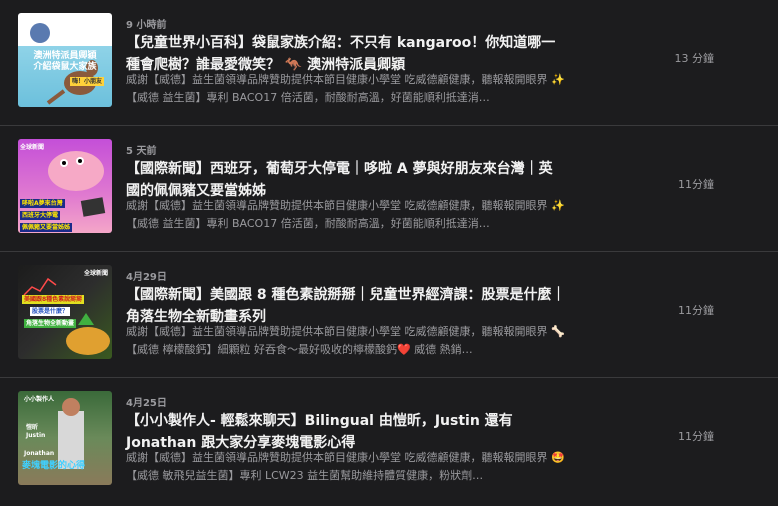 This screenshot has height=506, width=778. What do you see at coordinates (53, 299) in the screenshot?
I see `thumb-caption: 美國跟8種色素說掰掰` at bounding box center [53, 299].